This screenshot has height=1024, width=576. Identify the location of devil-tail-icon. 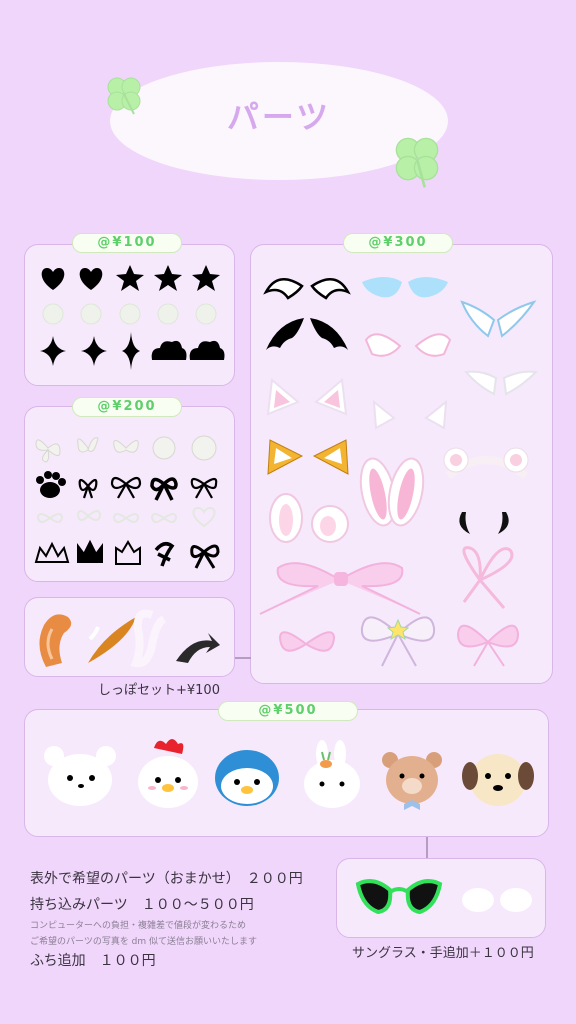
(198, 648).